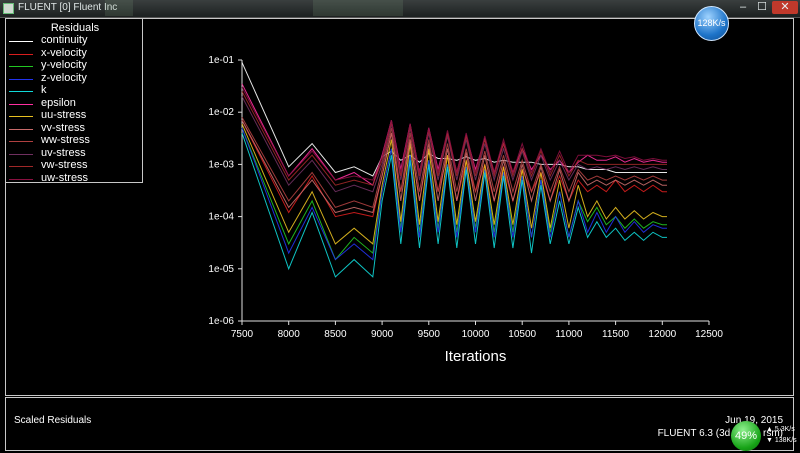 Image resolution: width=800 pixels, height=453 pixels. Describe the element at coordinates (289, 334) in the screenshot. I see `x-tick-label: 8000` at that location.